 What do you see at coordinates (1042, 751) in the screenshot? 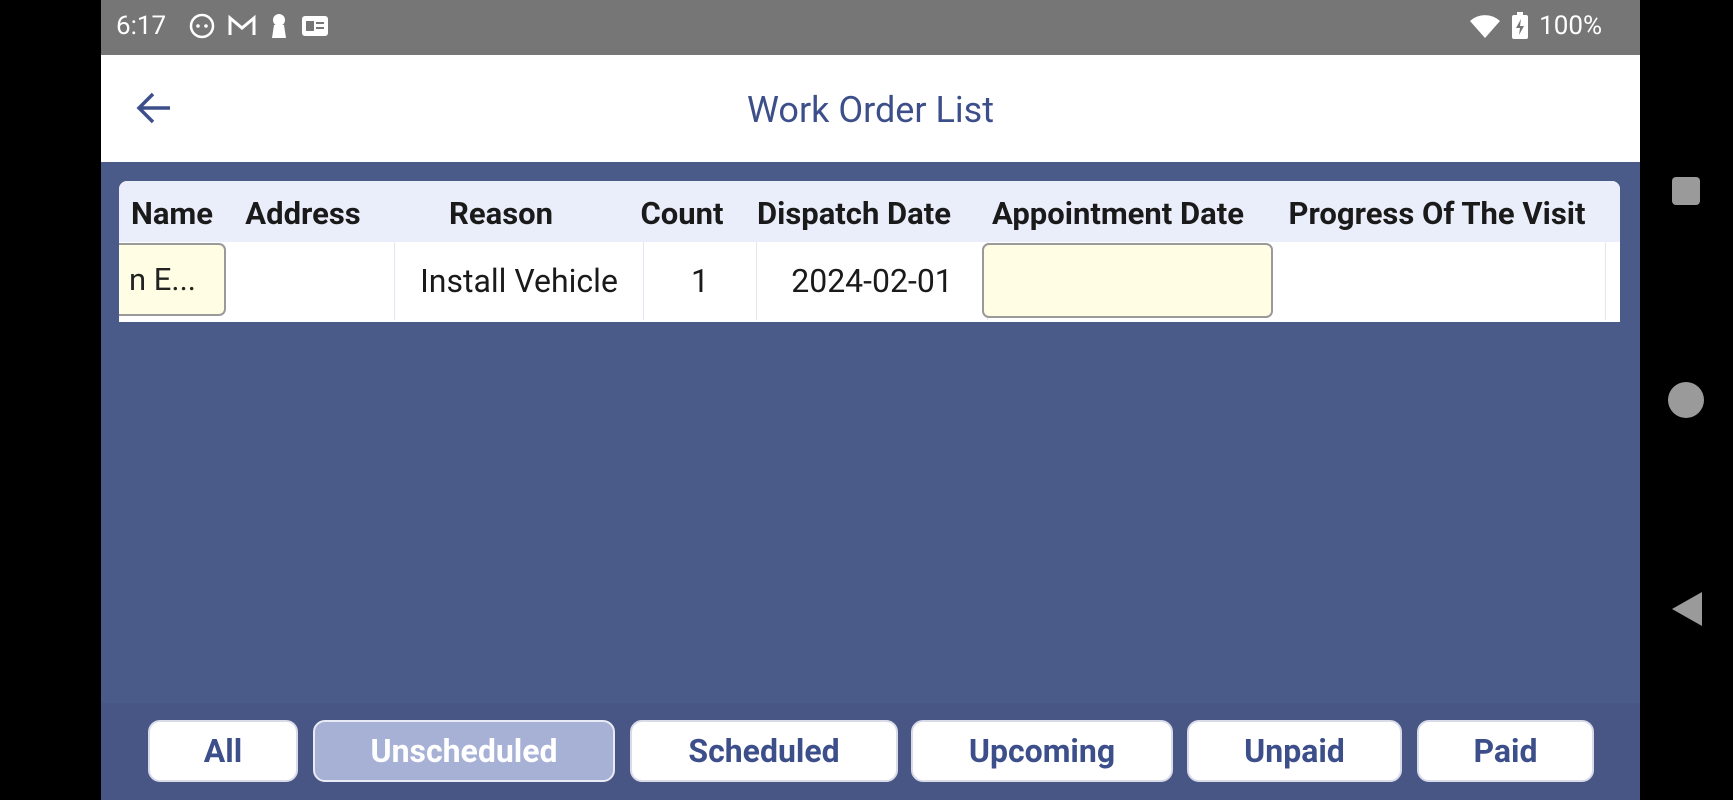
I see `tab-upcoming: Upcoming` at bounding box center [1042, 751].